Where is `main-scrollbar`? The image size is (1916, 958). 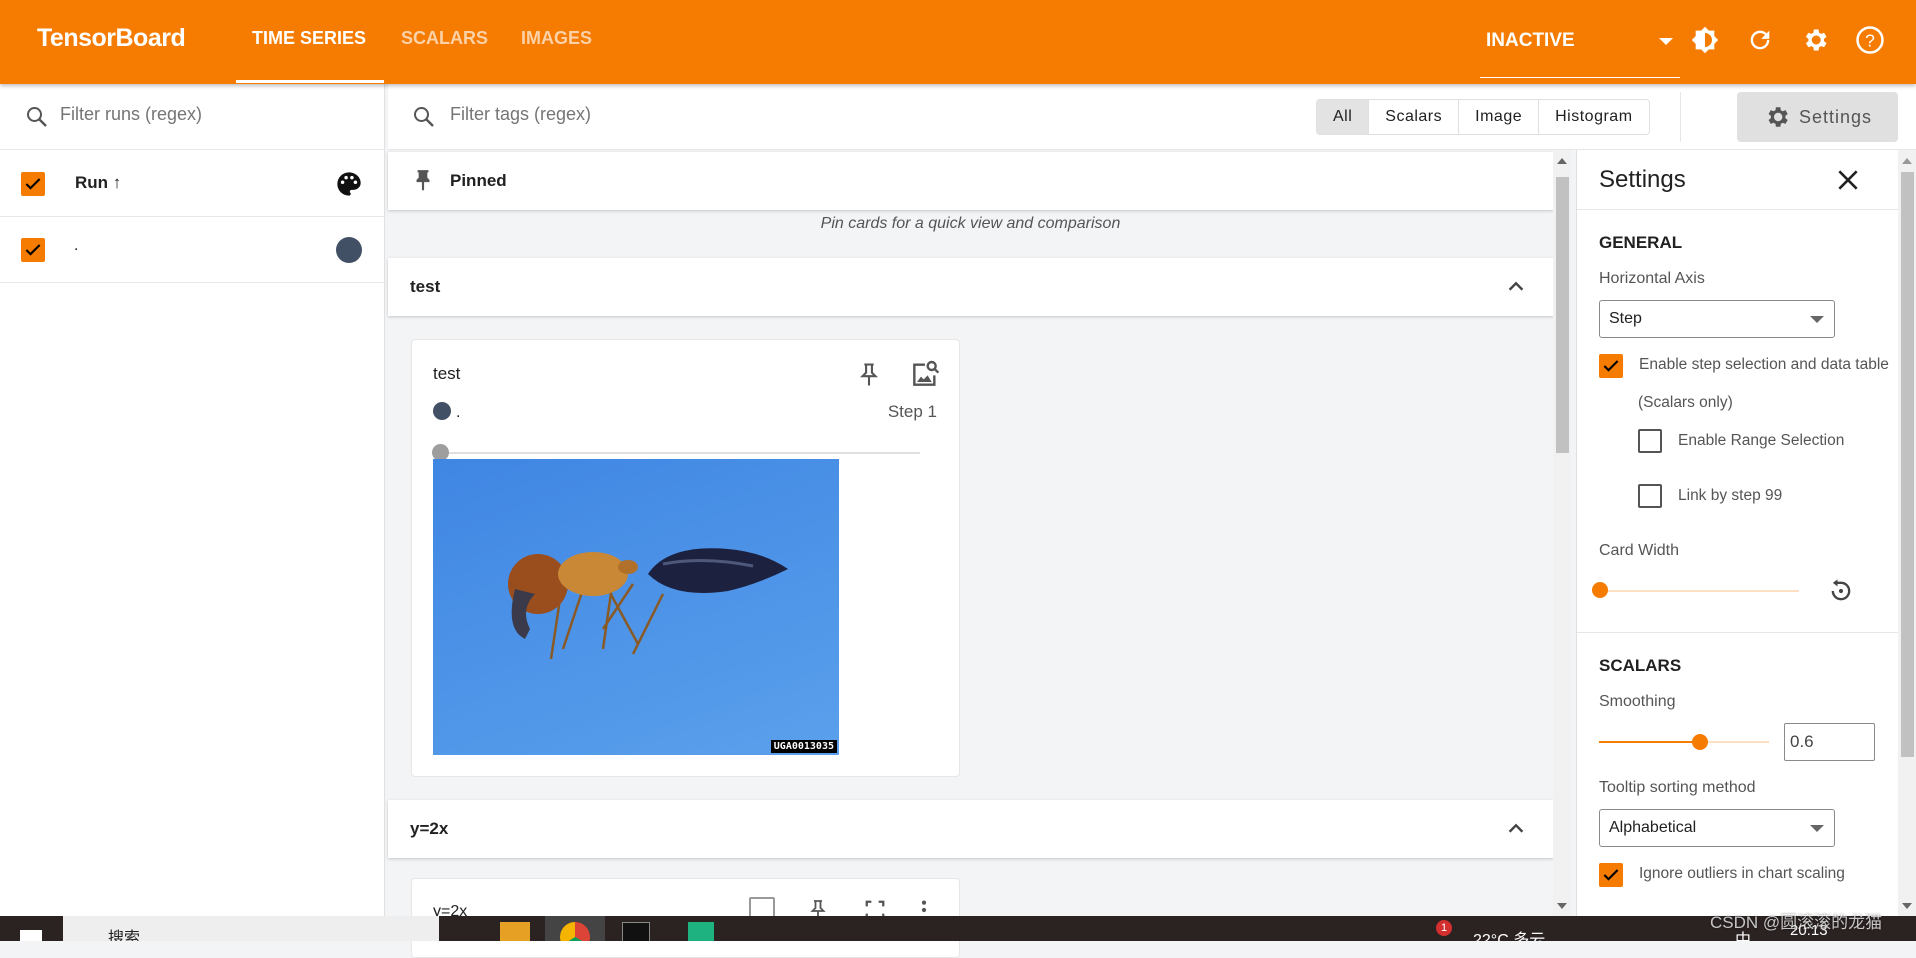
main-scrollbar is located at coordinates (1562, 533).